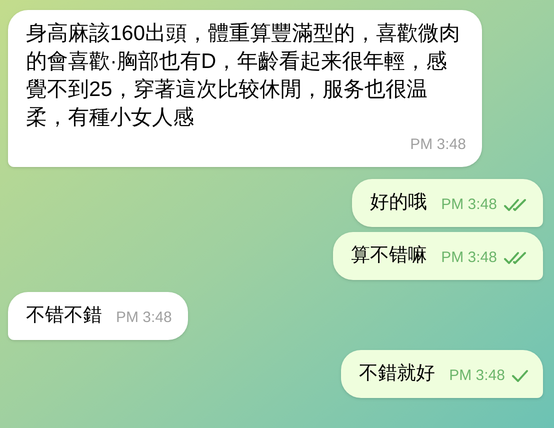 This screenshot has width=554, height=428. Describe the element at coordinates (397, 374) in the screenshot. I see `message-text: 不錯就好` at that location.